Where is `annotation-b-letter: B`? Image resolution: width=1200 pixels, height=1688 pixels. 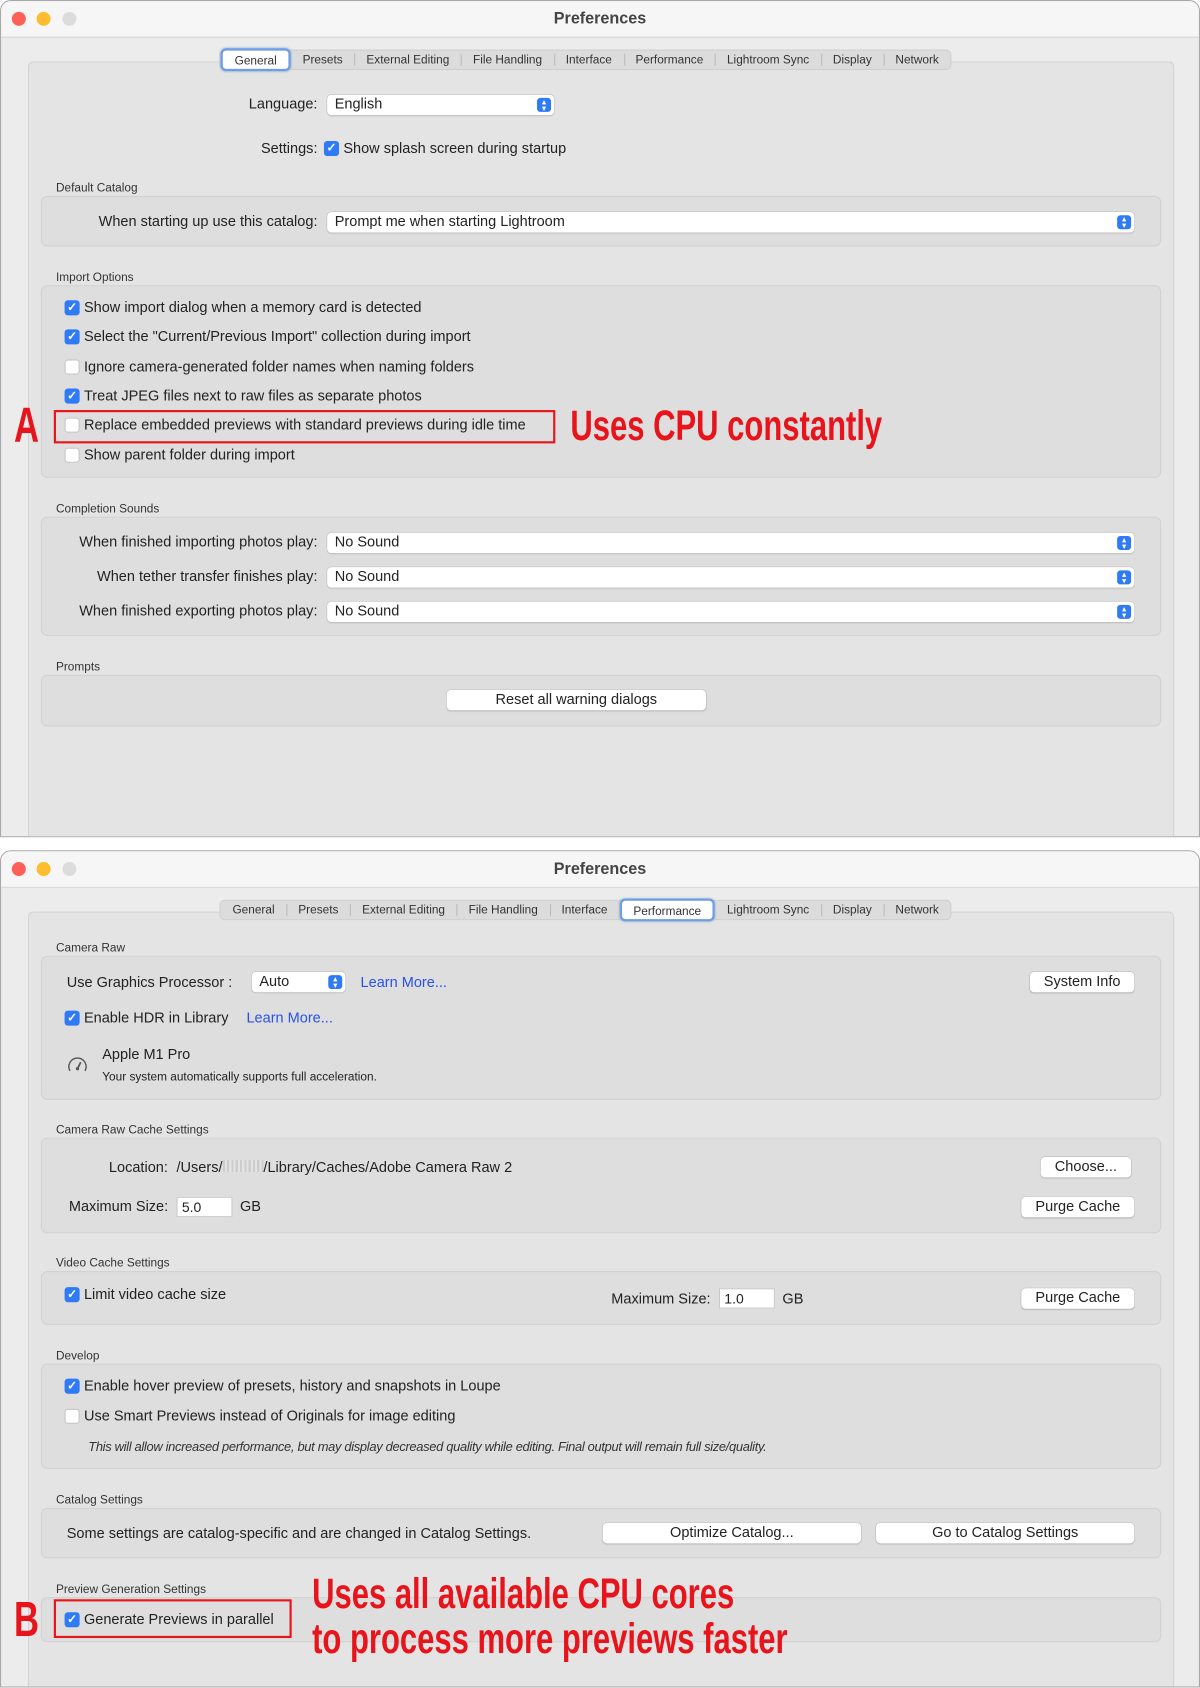
annotation-b-letter: B is located at coordinates (26, 1618).